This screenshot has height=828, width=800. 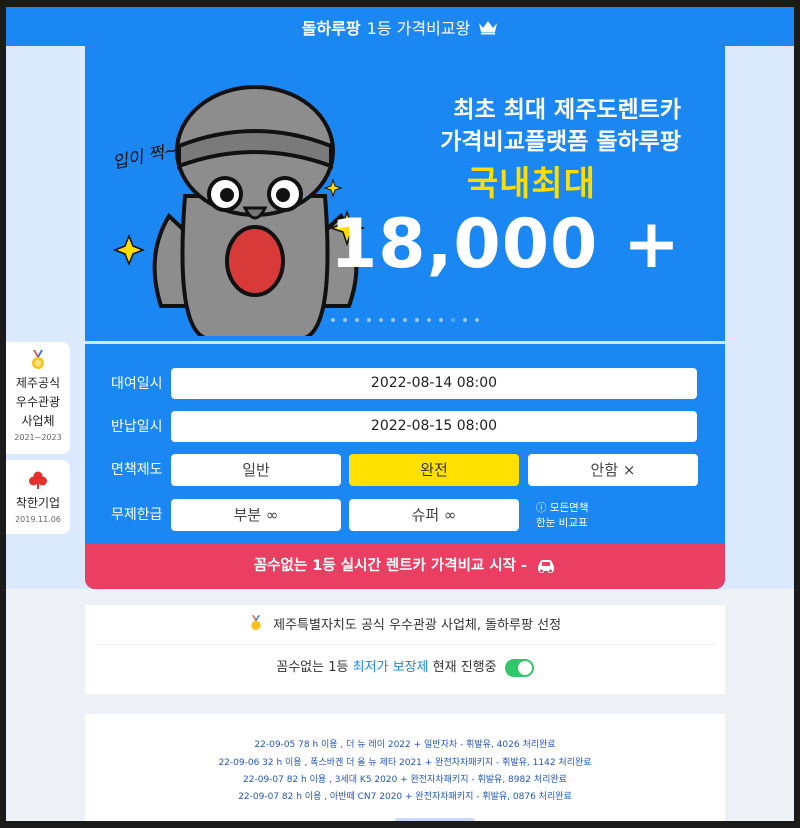 I want to click on rental-datetime-field: 2022-08-14 08:00, so click(x=434, y=383).